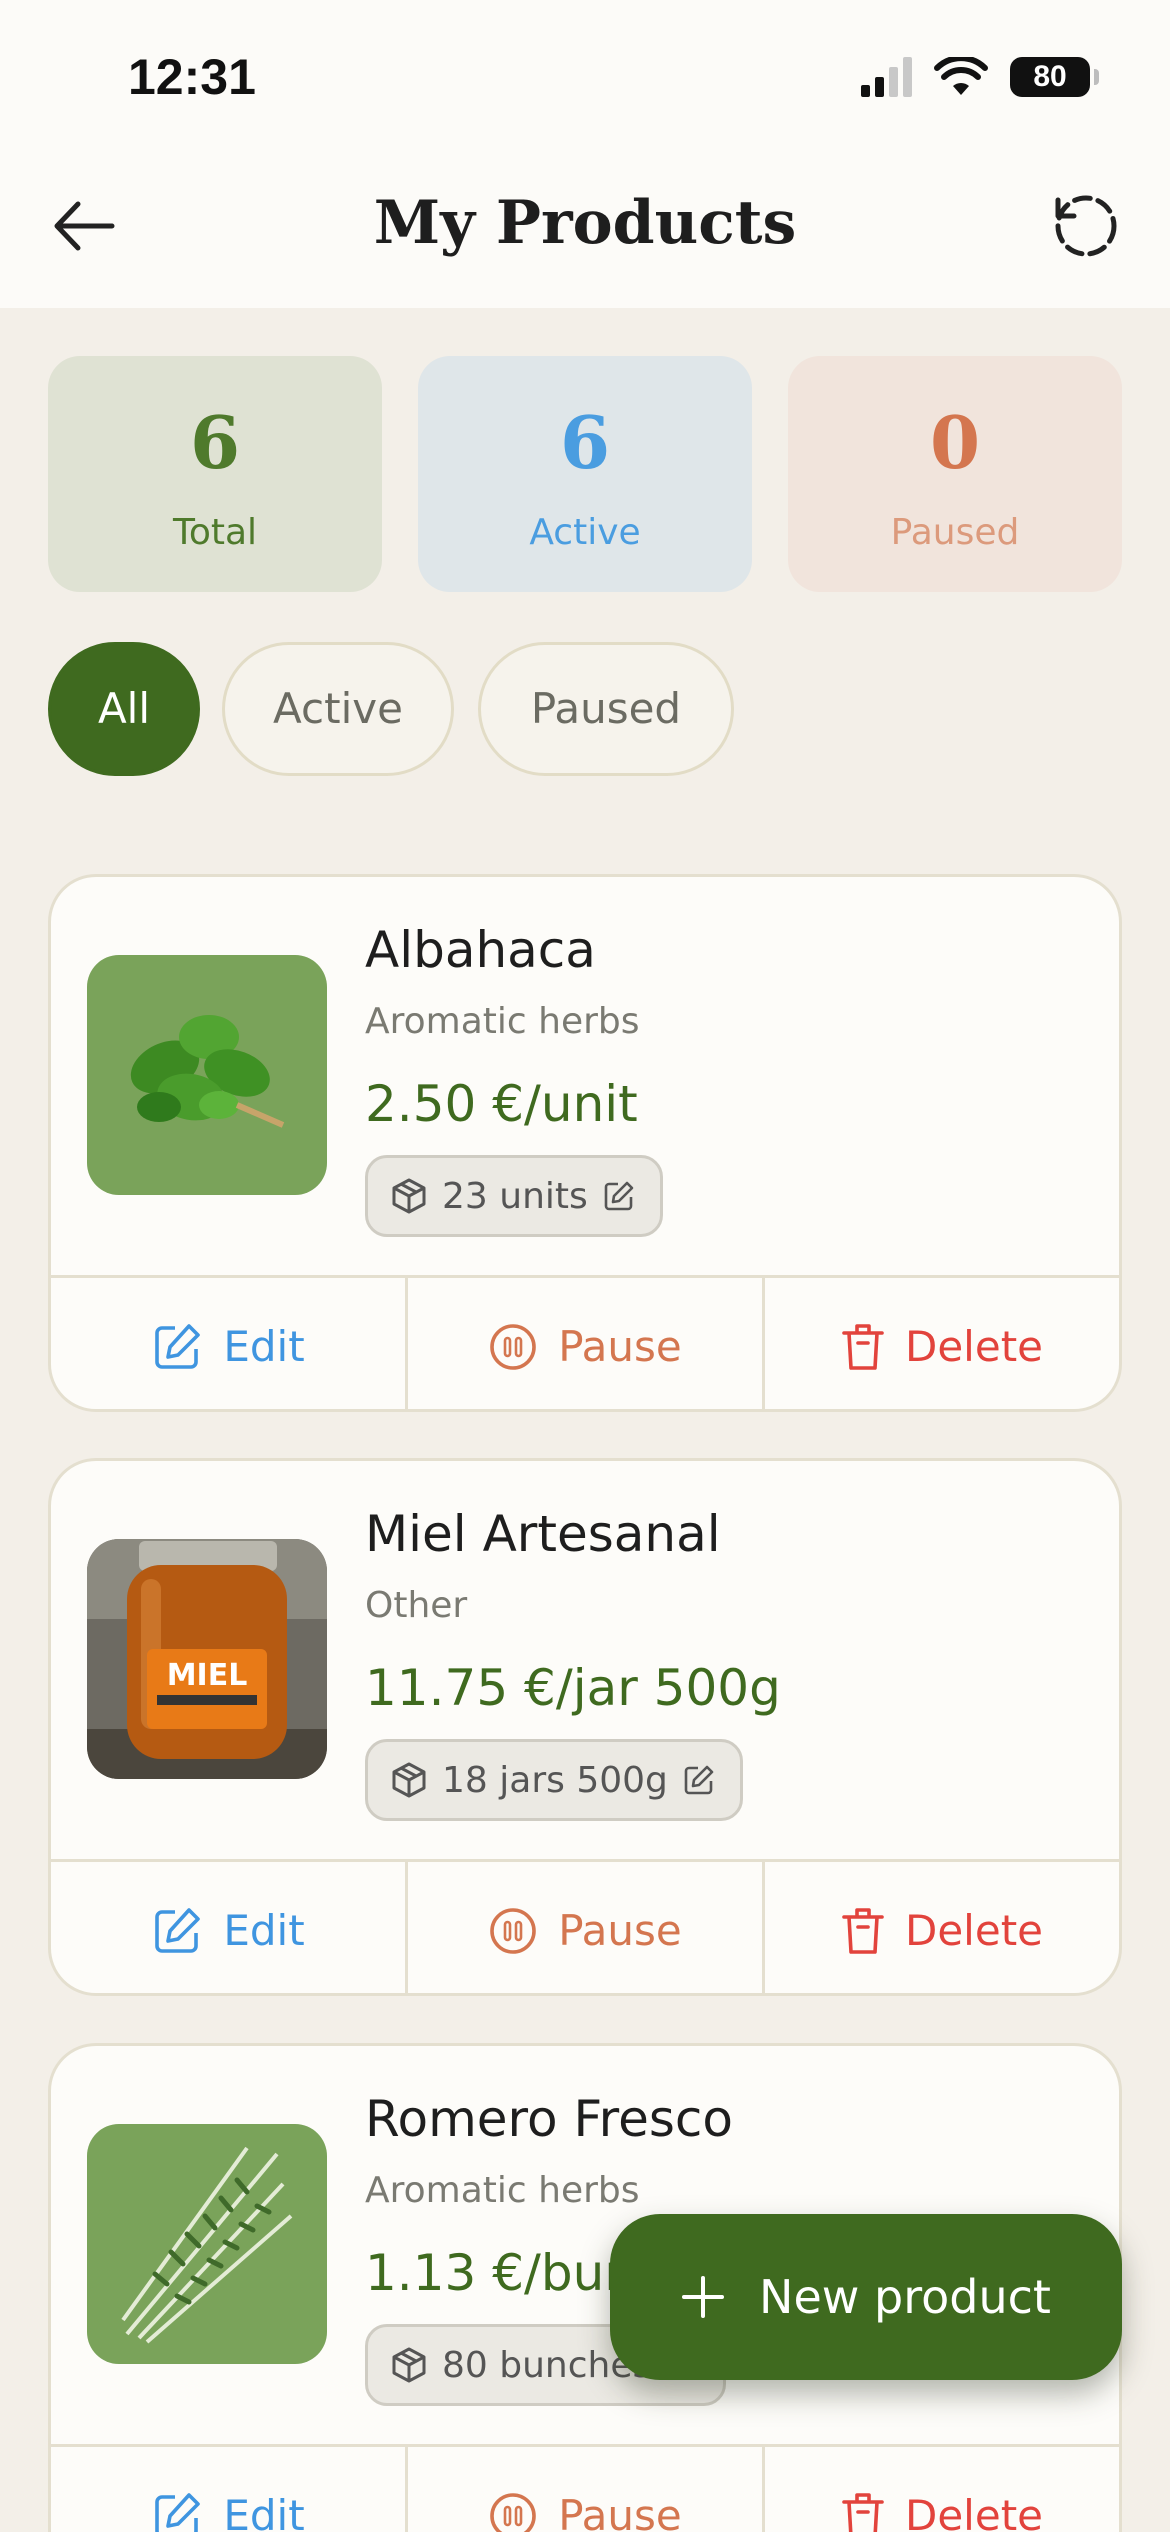  Describe the element at coordinates (886, 77) in the screenshot. I see `cellular-signal-icon` at that location.